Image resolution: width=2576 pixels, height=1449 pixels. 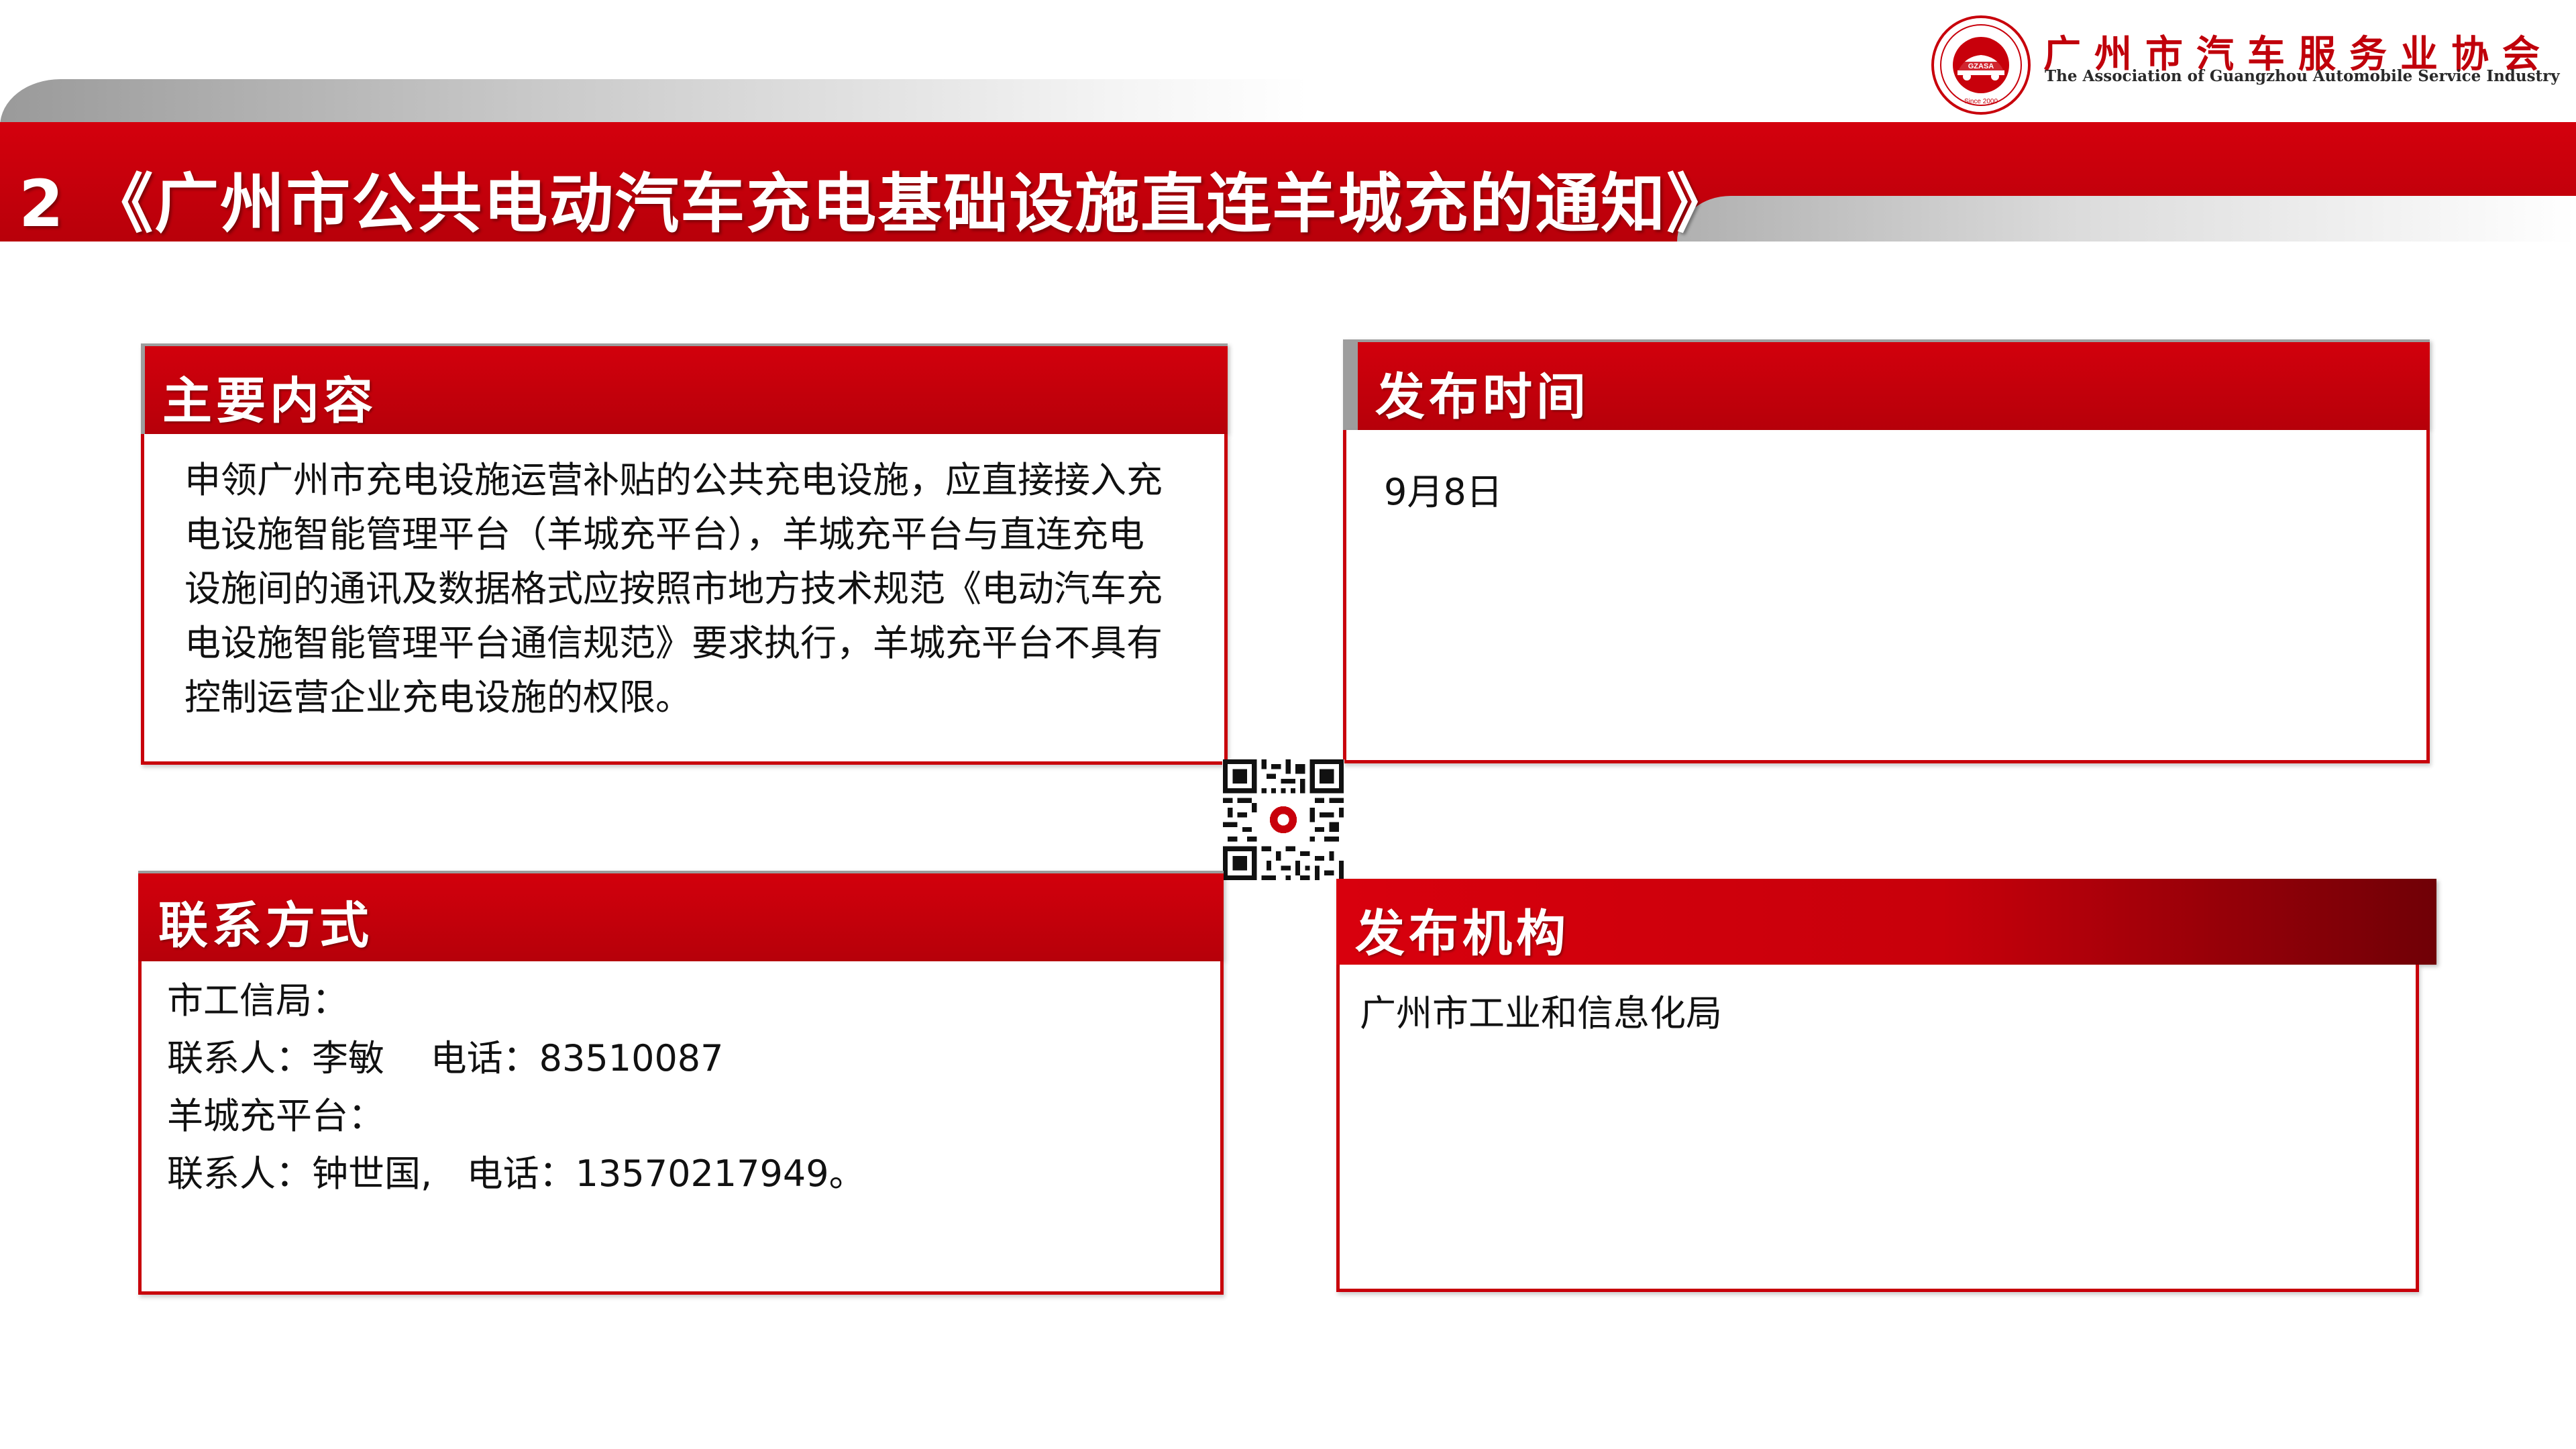 I want to click on svg-text: Since 2000, so click(x=1981, y=101).